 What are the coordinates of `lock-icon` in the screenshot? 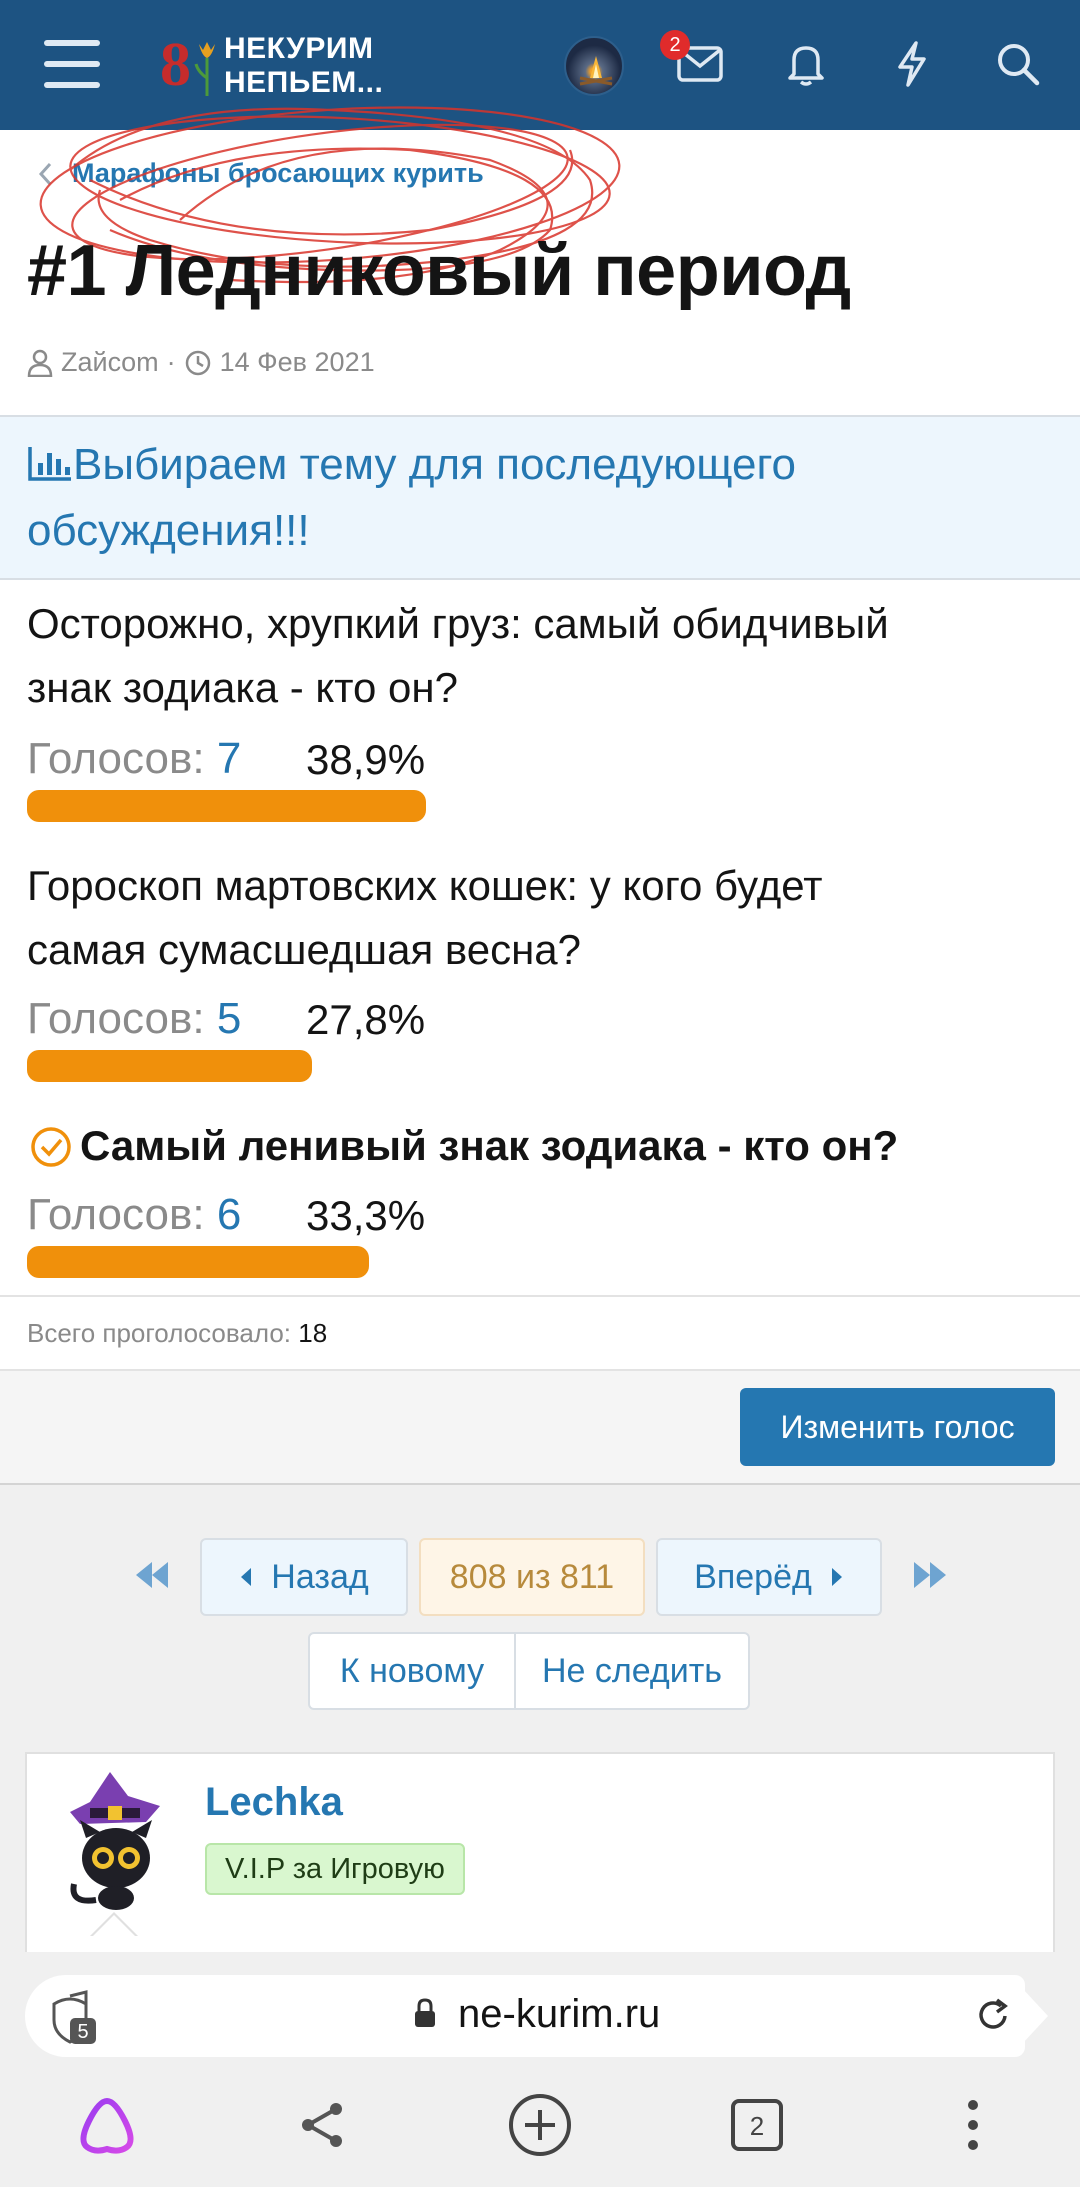 It's located at (425, 2012).